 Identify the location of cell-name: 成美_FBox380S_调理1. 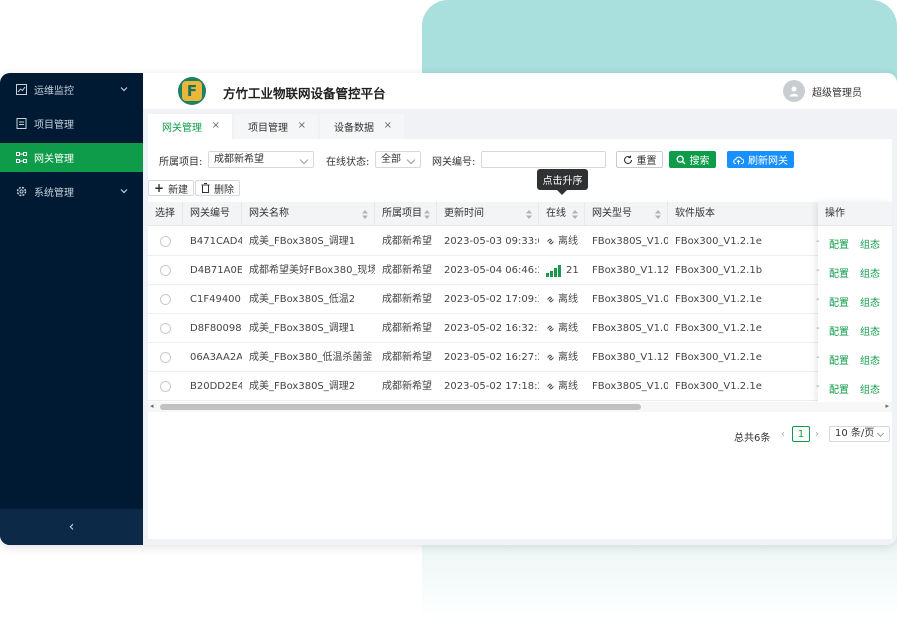
(302, 328).